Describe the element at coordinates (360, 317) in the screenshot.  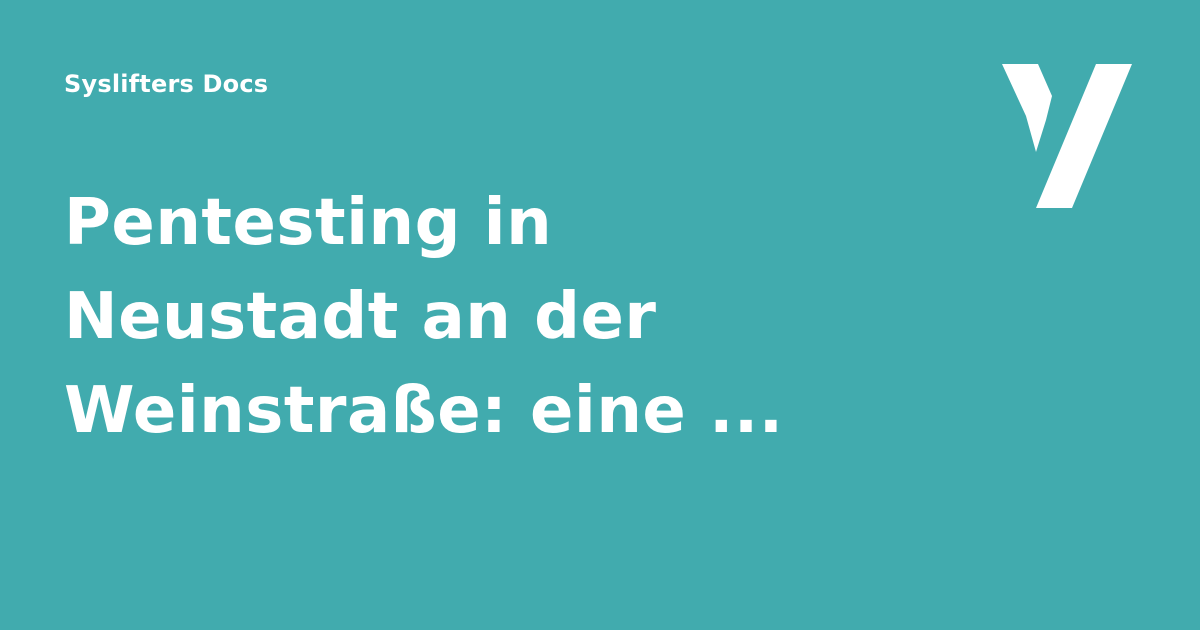
I see `title-line: Neustadt an der` at that location.